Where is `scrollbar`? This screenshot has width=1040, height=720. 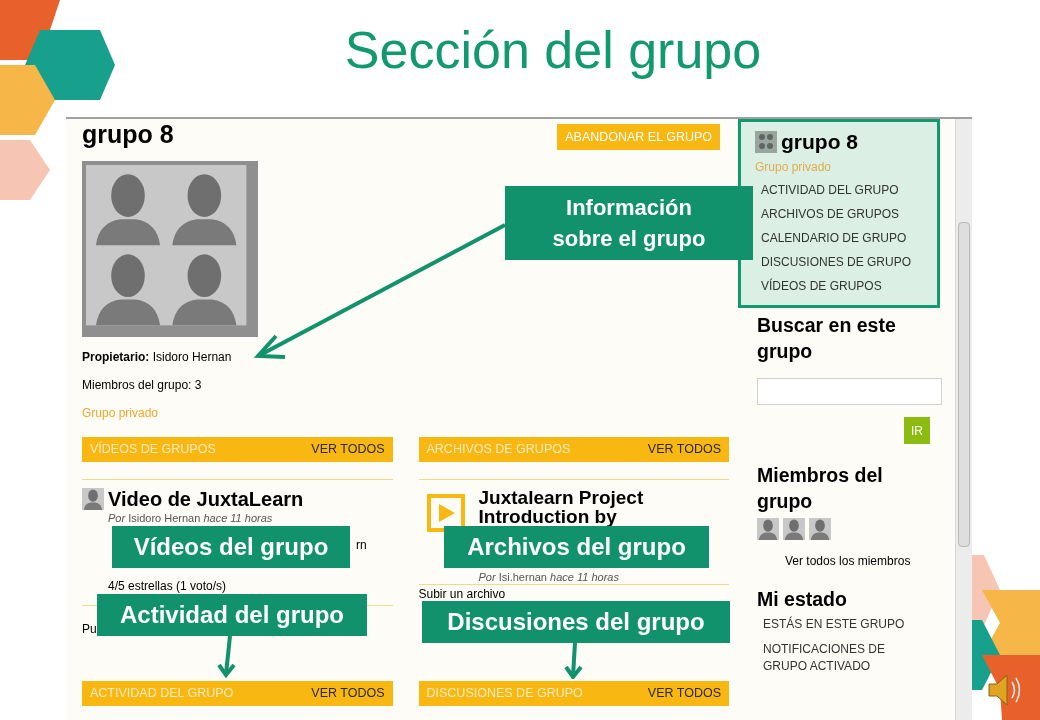 scrollbar is located at coordinates (963, 419).